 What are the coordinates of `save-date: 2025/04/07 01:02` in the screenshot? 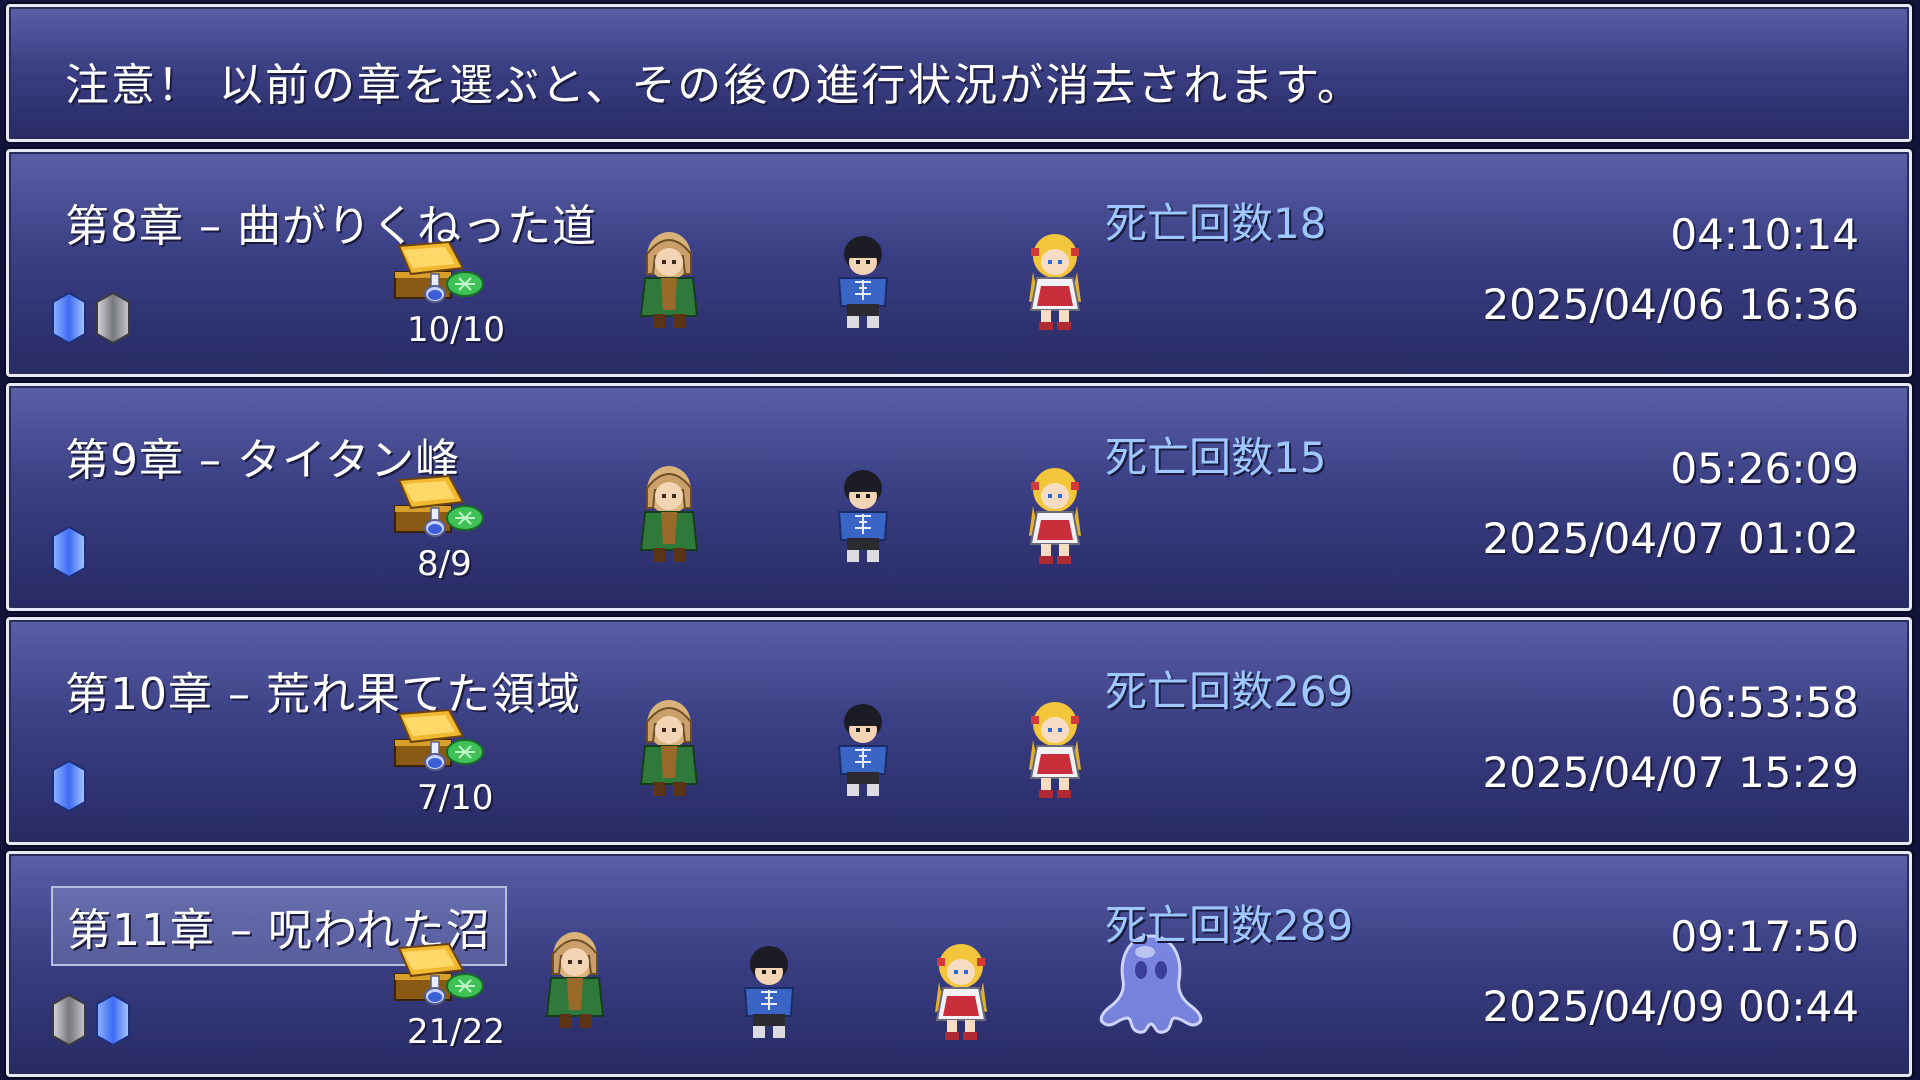 It's located at (1670, 538).